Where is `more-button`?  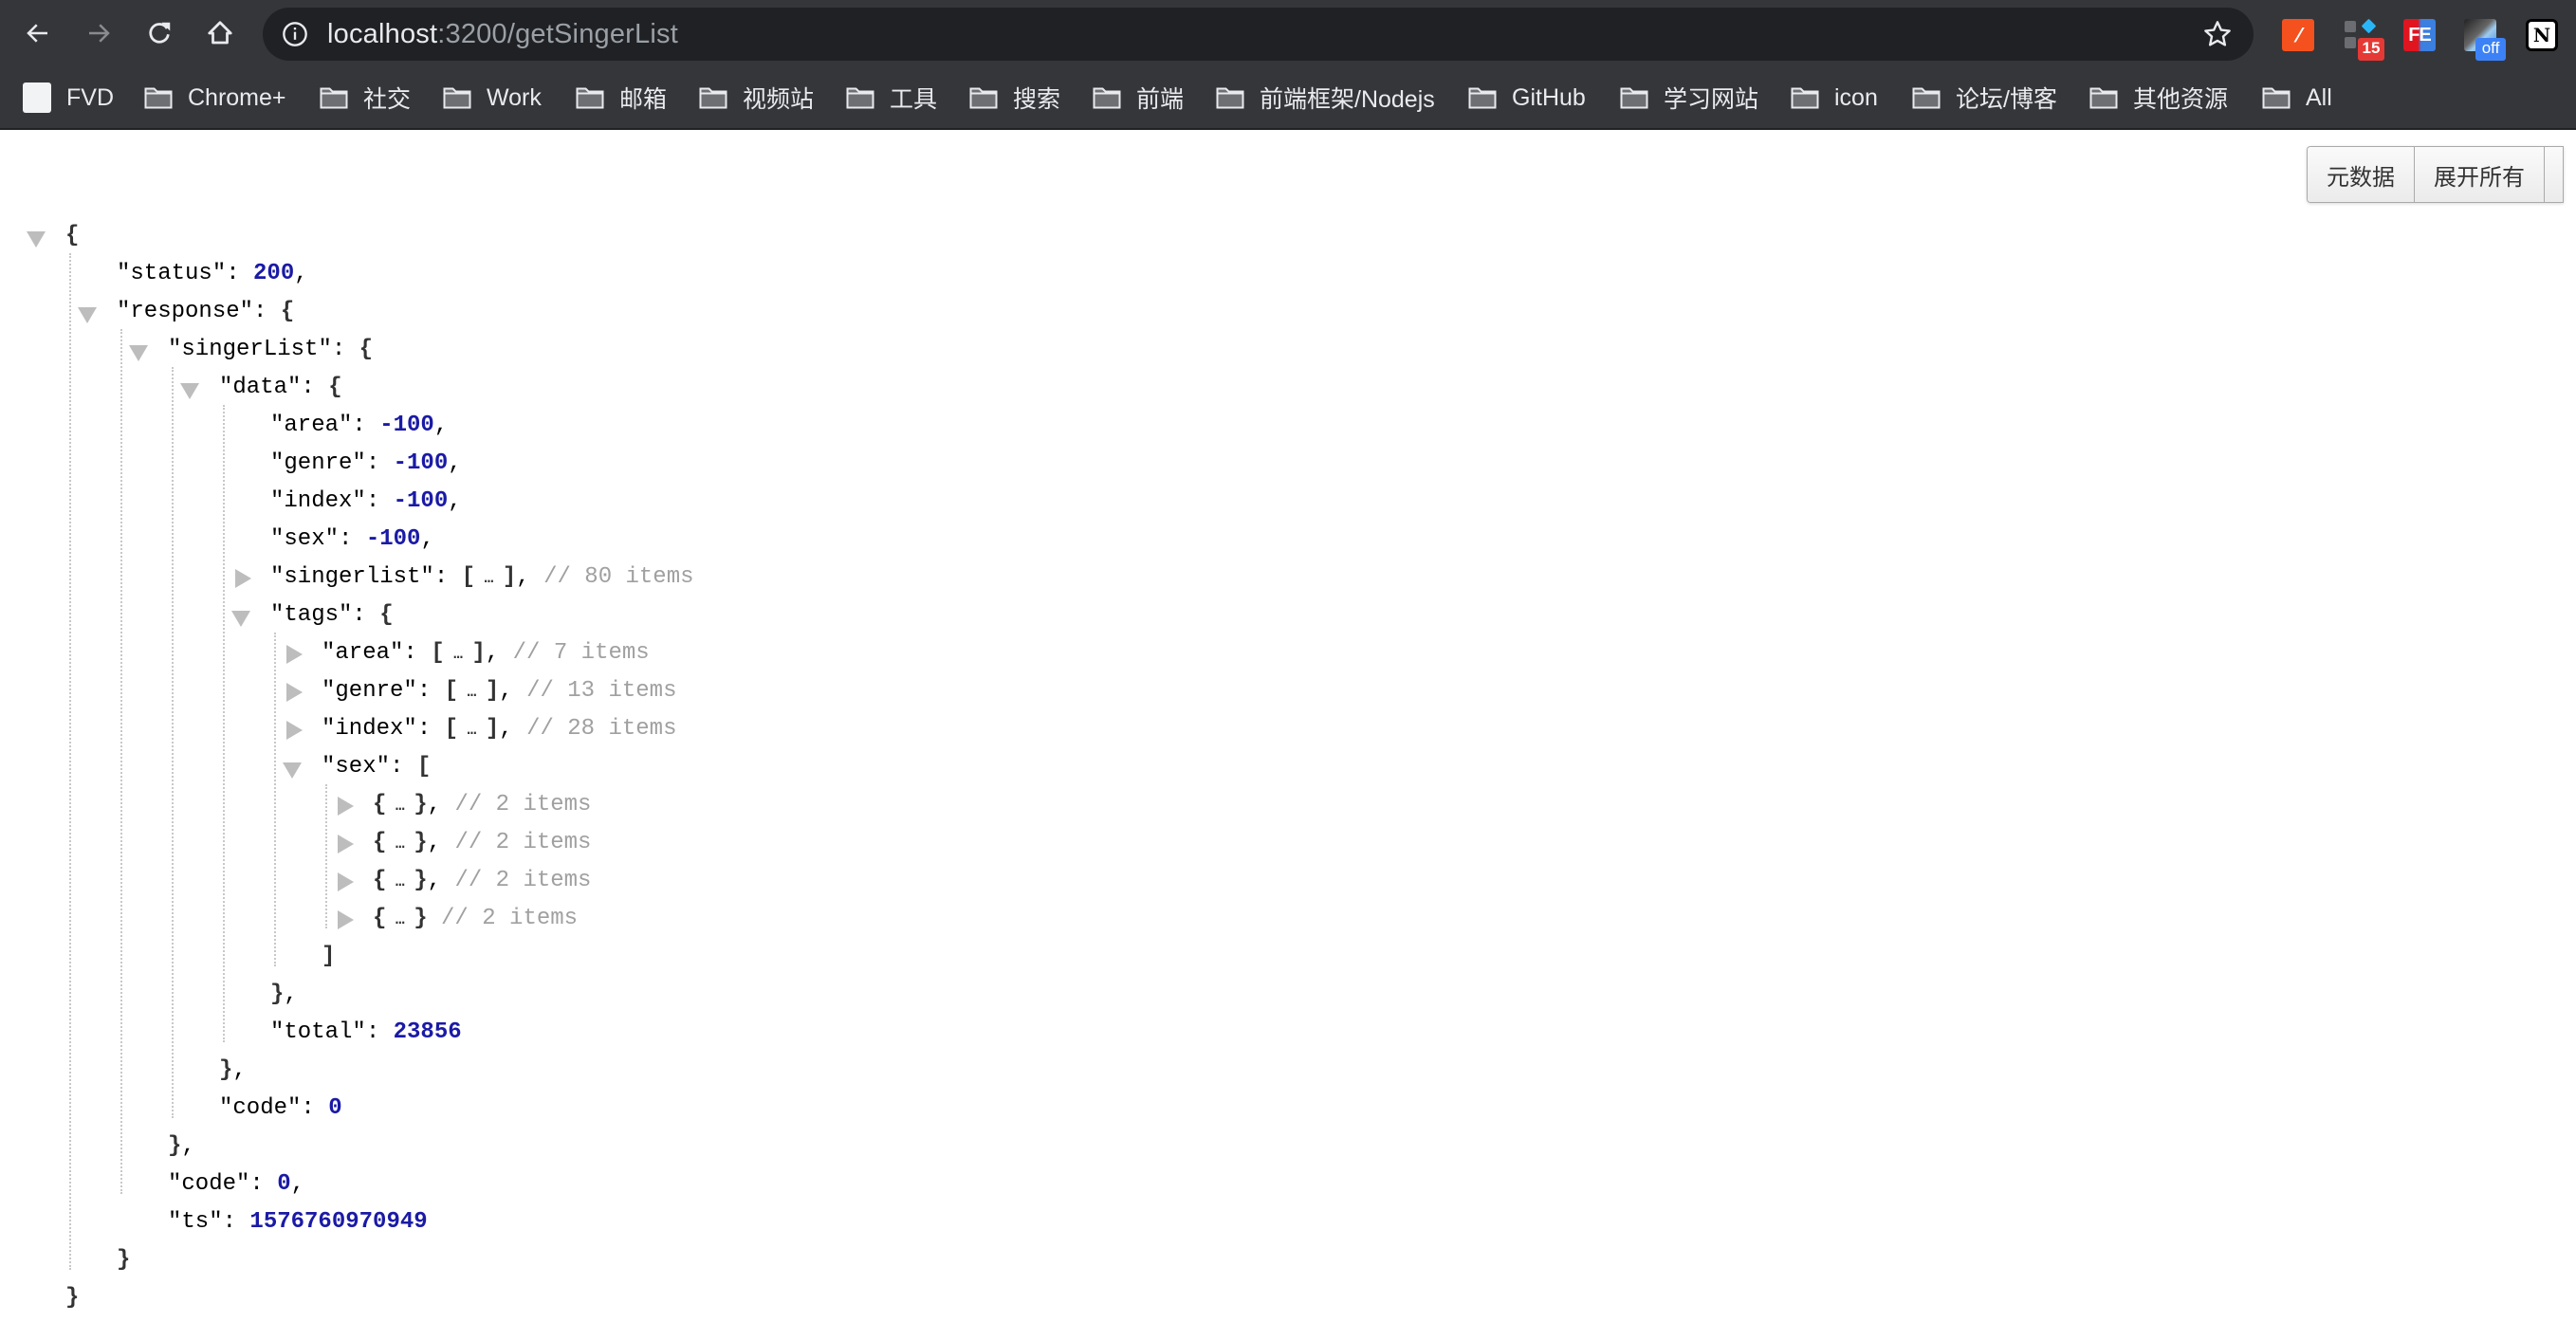
more-button is located at coordinates (2554, 175).